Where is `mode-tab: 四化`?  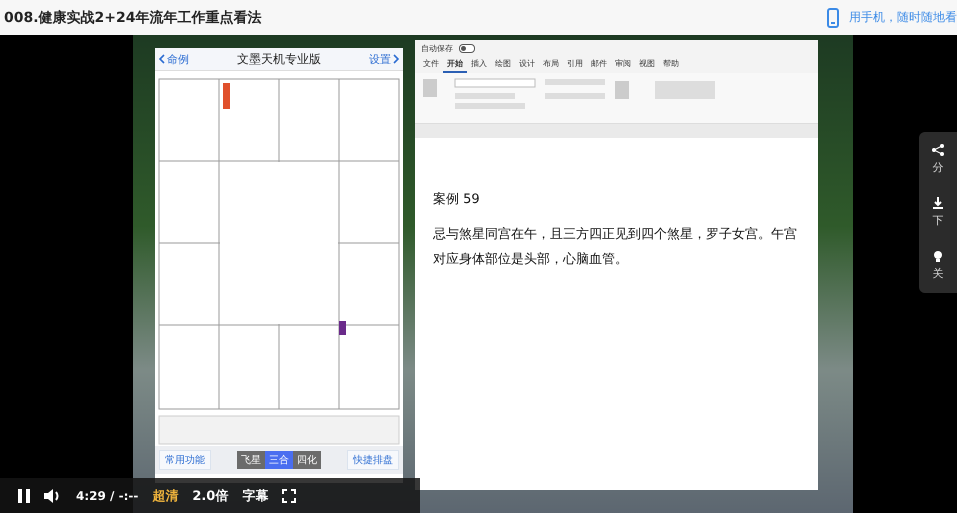 mode-tab: 四化 is located at coordinates (307, 460).